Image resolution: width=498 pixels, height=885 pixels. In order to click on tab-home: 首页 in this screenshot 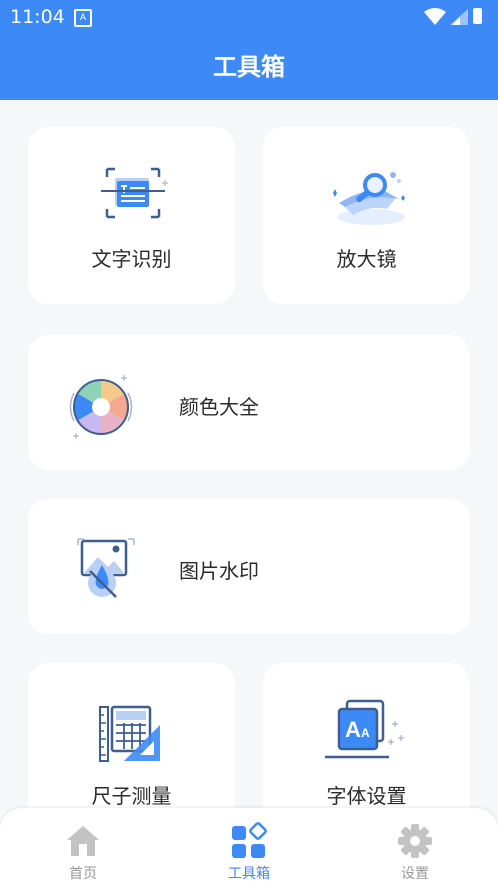, I will do `click(83, 846)`.